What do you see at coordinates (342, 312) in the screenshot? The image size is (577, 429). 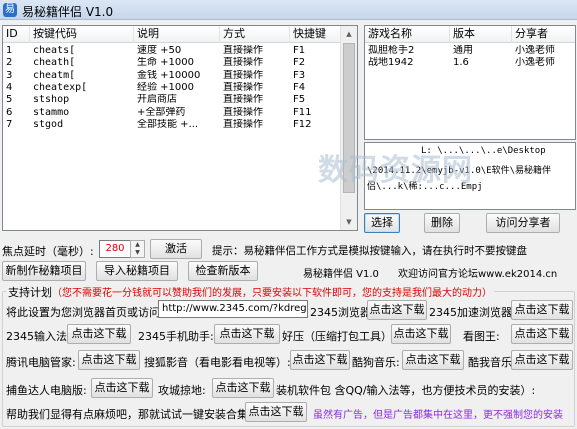 I see `browser-label: 2345浏览器:` at bounding box center [342, 312].